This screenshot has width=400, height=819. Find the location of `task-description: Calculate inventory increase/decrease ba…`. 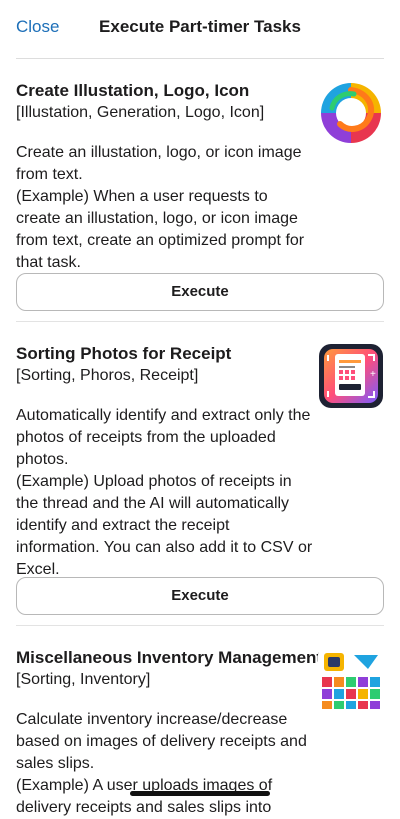

task-description: Calculate inventory increase/decrease ba… is located at coordinates (161, 763).